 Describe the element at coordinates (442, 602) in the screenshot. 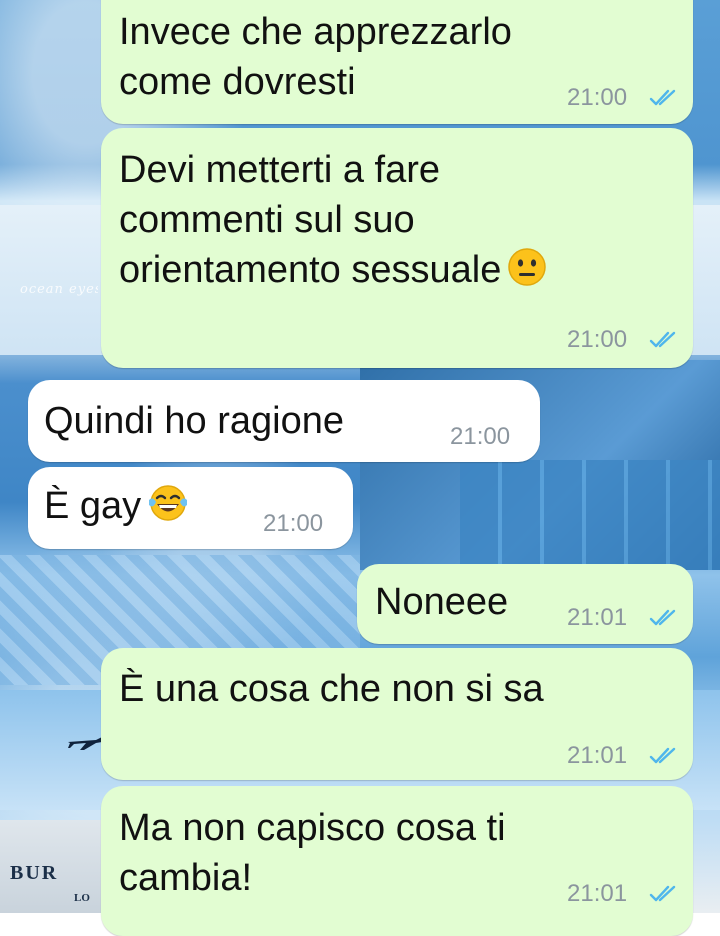

I see `message-text: Noneee` at that location.